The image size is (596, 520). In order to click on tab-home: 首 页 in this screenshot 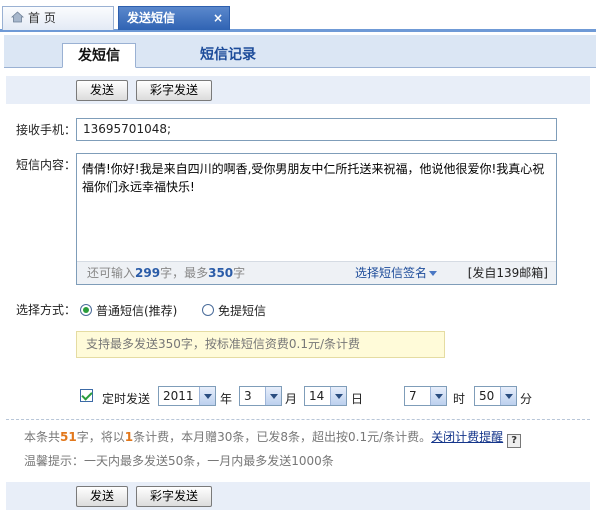, I will do `click(58, 18)`.